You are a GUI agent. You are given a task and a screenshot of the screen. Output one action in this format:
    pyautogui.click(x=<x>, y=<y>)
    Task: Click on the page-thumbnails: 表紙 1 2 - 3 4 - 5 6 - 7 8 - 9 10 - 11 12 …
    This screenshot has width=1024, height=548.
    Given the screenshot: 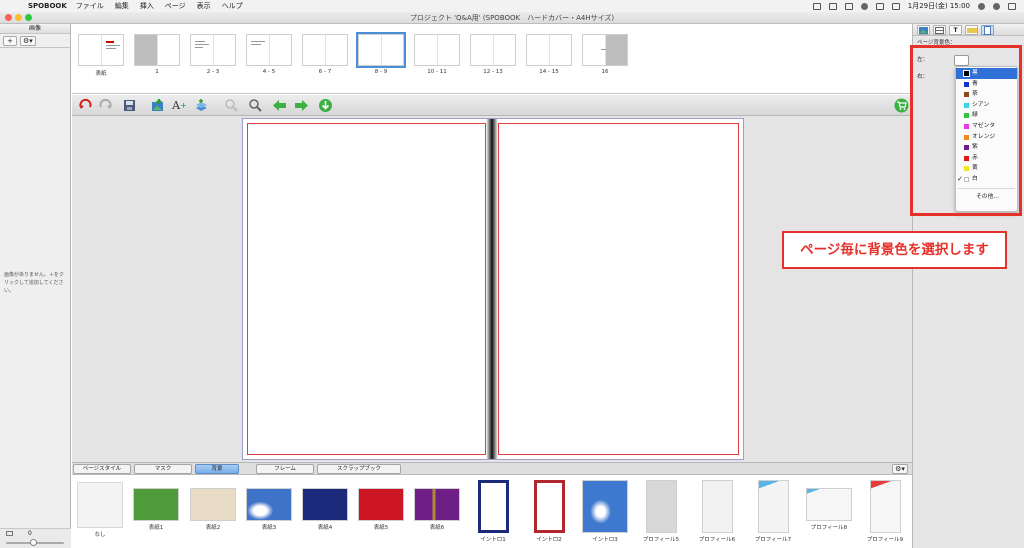 What is the action you would take?
    pyautogui.click(x=492, y=59)
    